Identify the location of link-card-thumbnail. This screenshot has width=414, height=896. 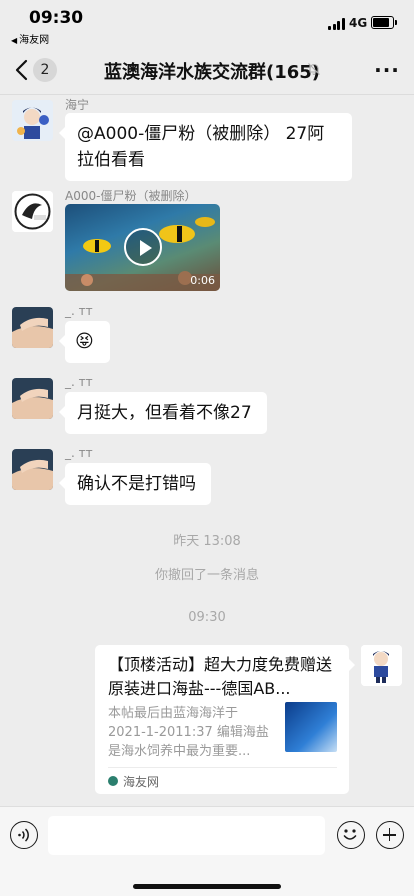
(311, 727).